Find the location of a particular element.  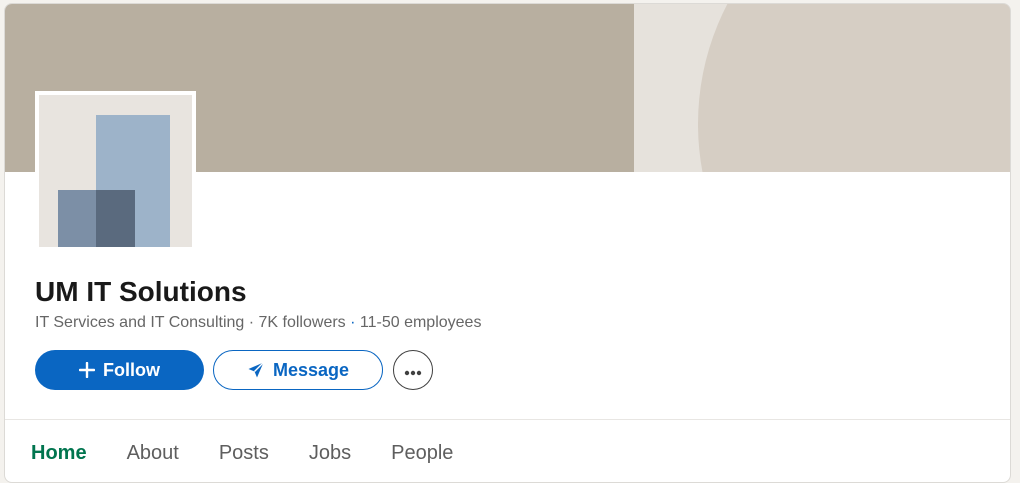

cover-image-right-panel is located at coordinates (822, 88).